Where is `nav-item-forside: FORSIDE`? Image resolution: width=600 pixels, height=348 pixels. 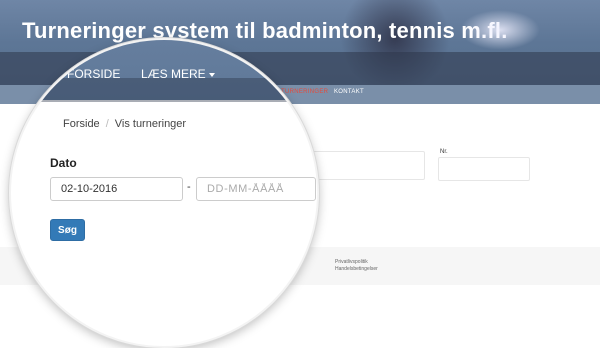 nav-item-forside: FORSIDE is located at coordinates (93, 74).